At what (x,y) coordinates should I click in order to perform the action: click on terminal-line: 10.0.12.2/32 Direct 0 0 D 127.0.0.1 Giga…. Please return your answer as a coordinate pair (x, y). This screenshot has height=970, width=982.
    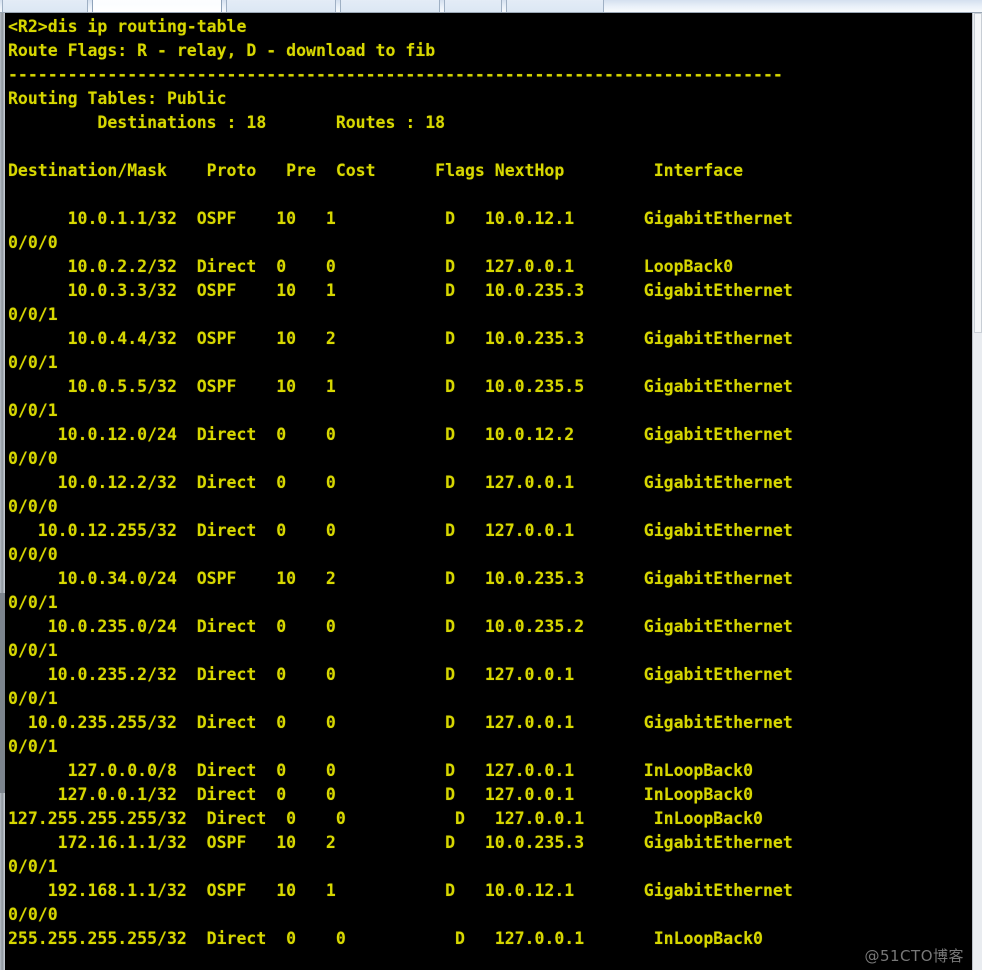
    Looking at the image, I should click on (400, 482).